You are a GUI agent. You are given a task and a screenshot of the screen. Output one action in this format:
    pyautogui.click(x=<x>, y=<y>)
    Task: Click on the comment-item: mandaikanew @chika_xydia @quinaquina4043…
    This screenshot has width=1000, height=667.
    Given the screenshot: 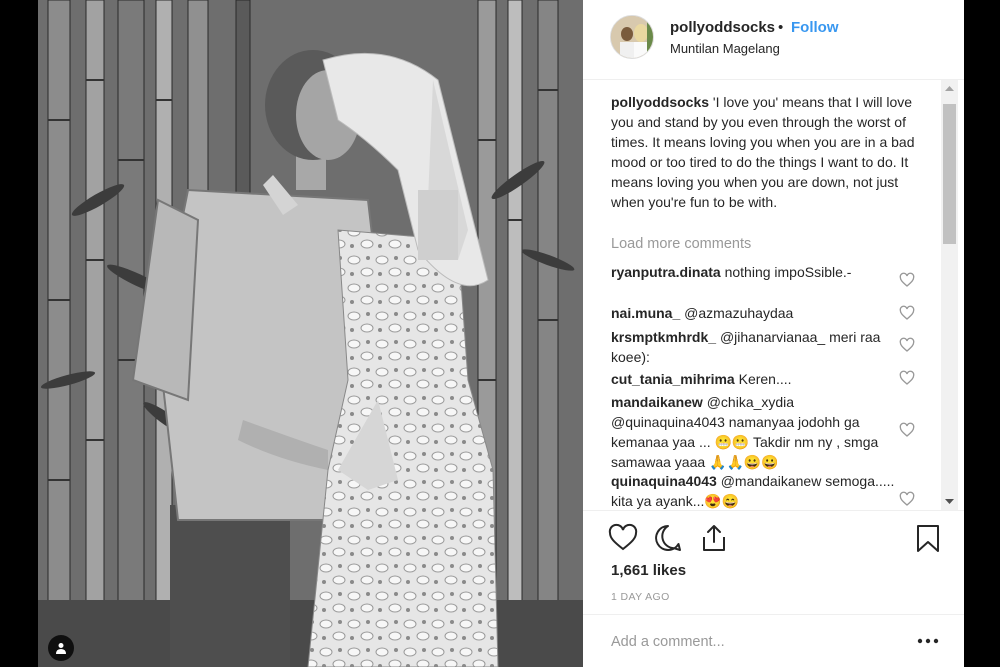 What is the action you would take?
    pyautogui.click(x=753, y=432)
    